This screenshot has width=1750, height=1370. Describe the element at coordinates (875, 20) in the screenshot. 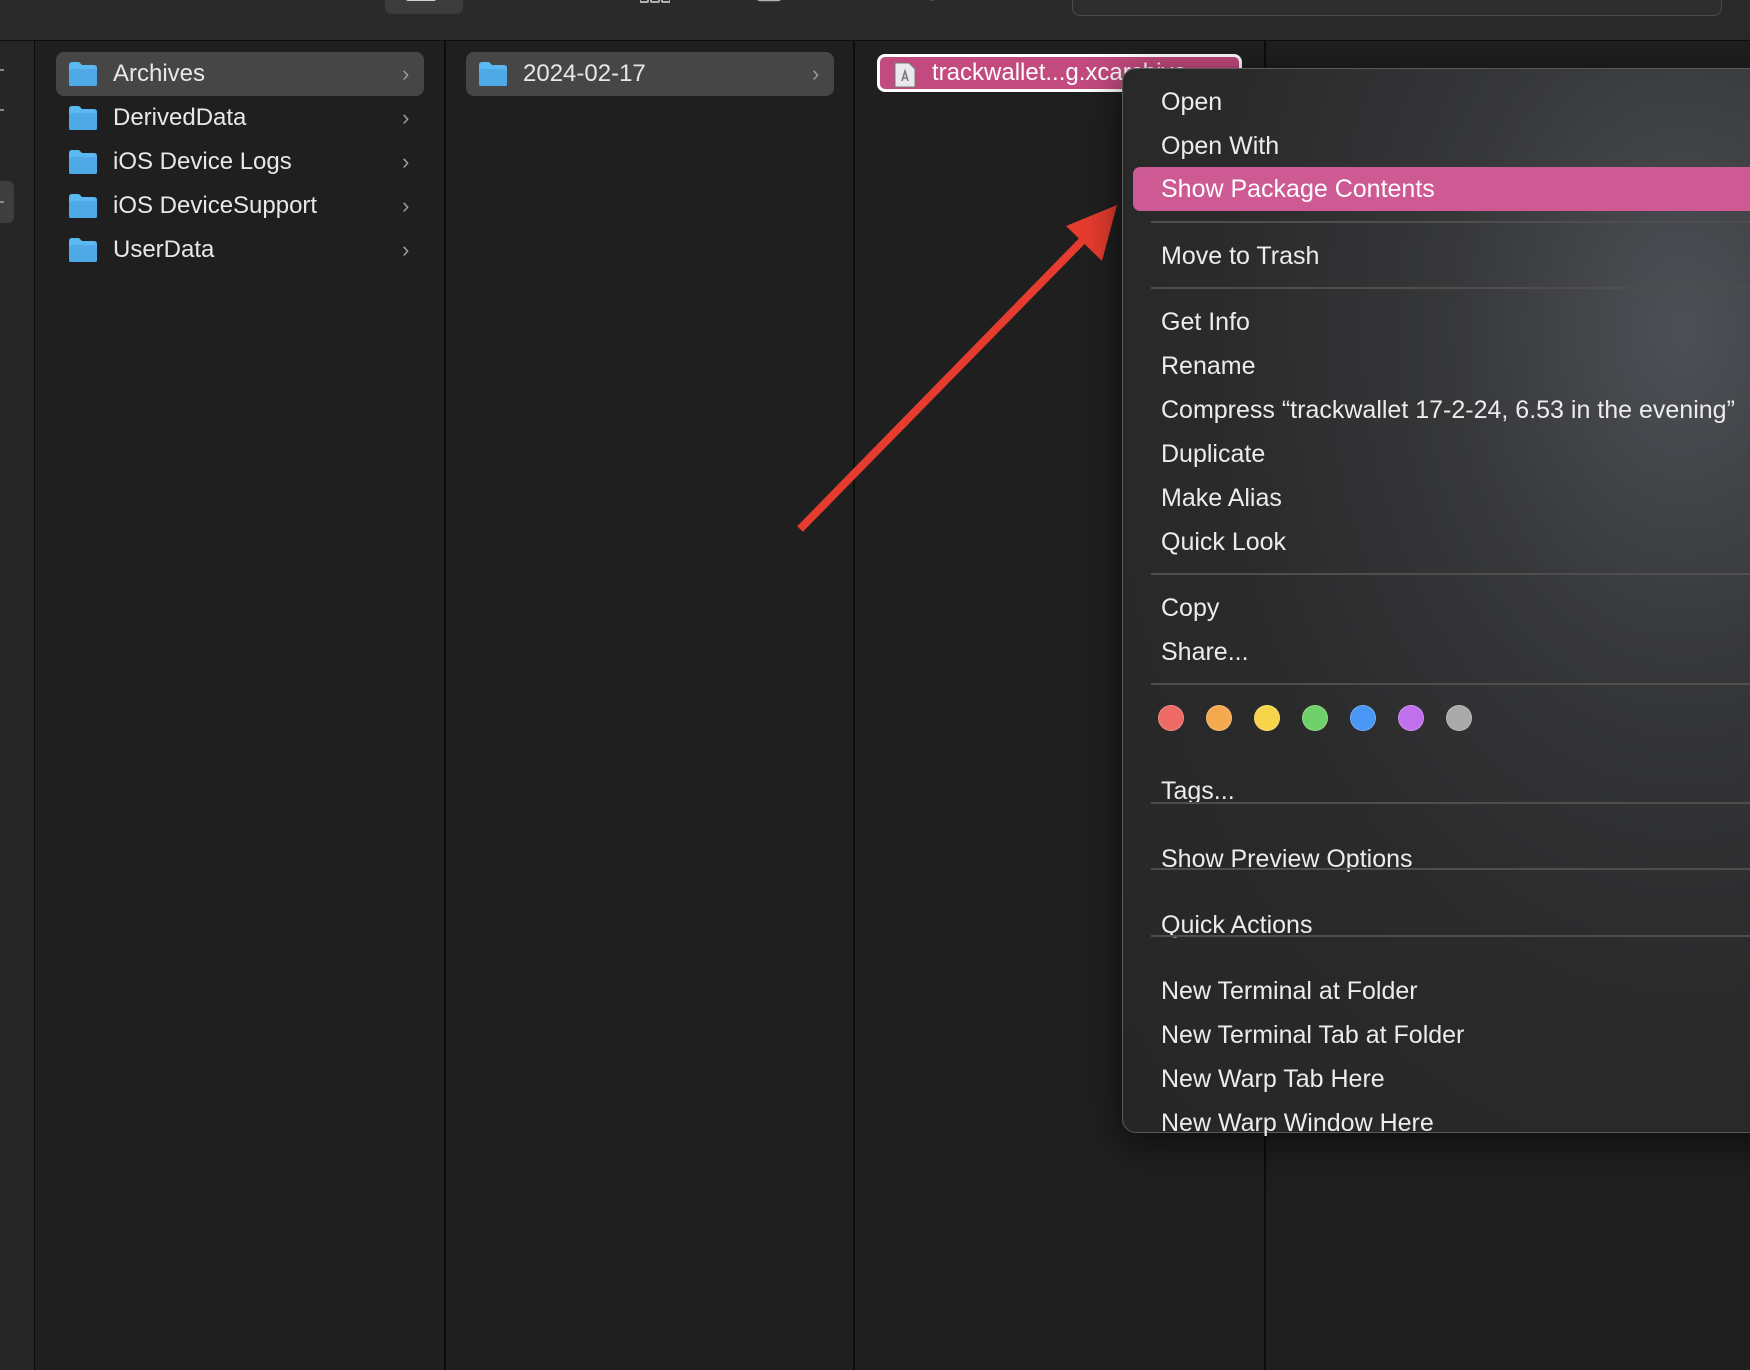

I see `finder-toolbar` at that location.